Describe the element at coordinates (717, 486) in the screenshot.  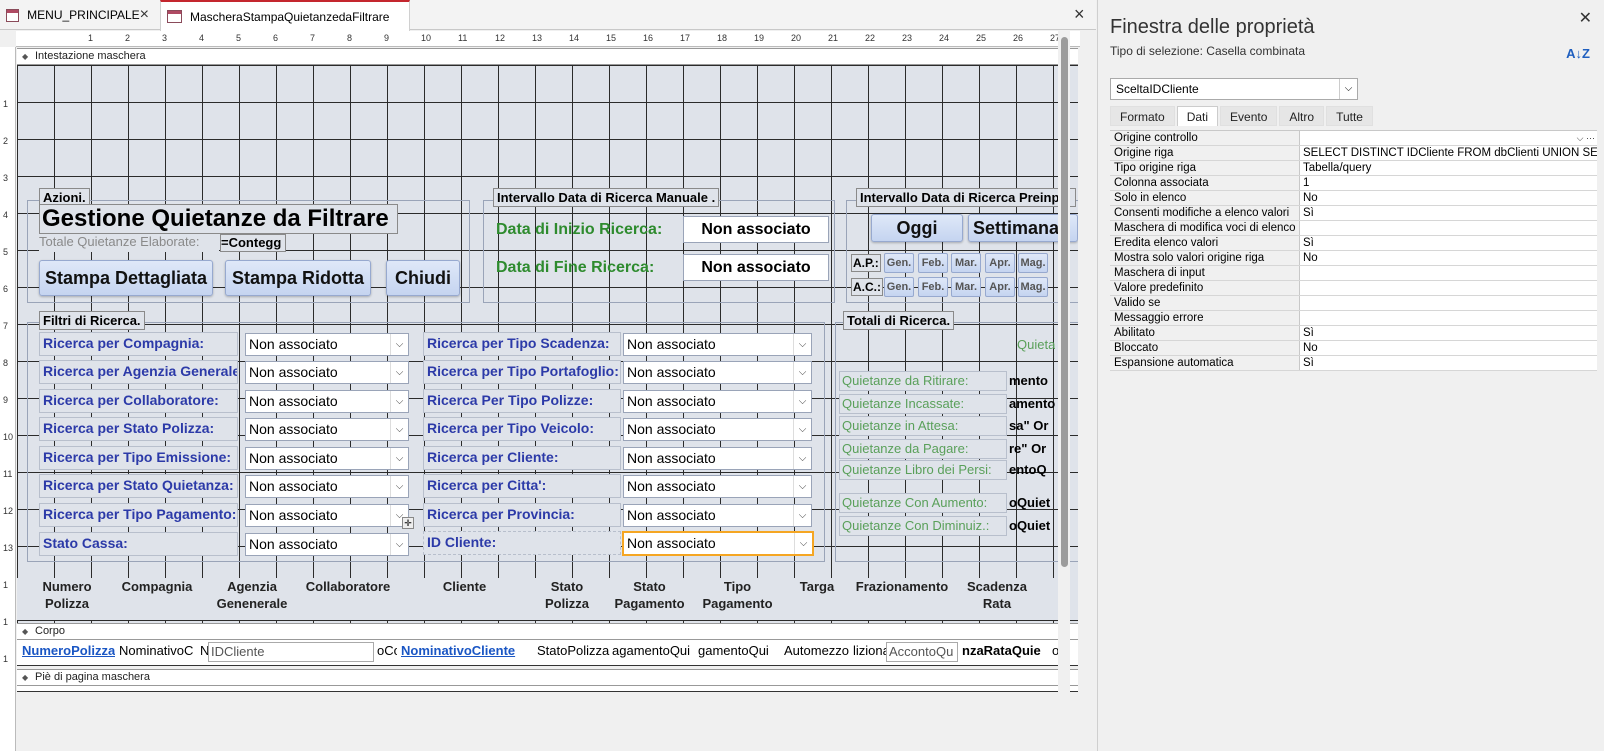
I see `citta-combo: Non associato ⌵` at that location.